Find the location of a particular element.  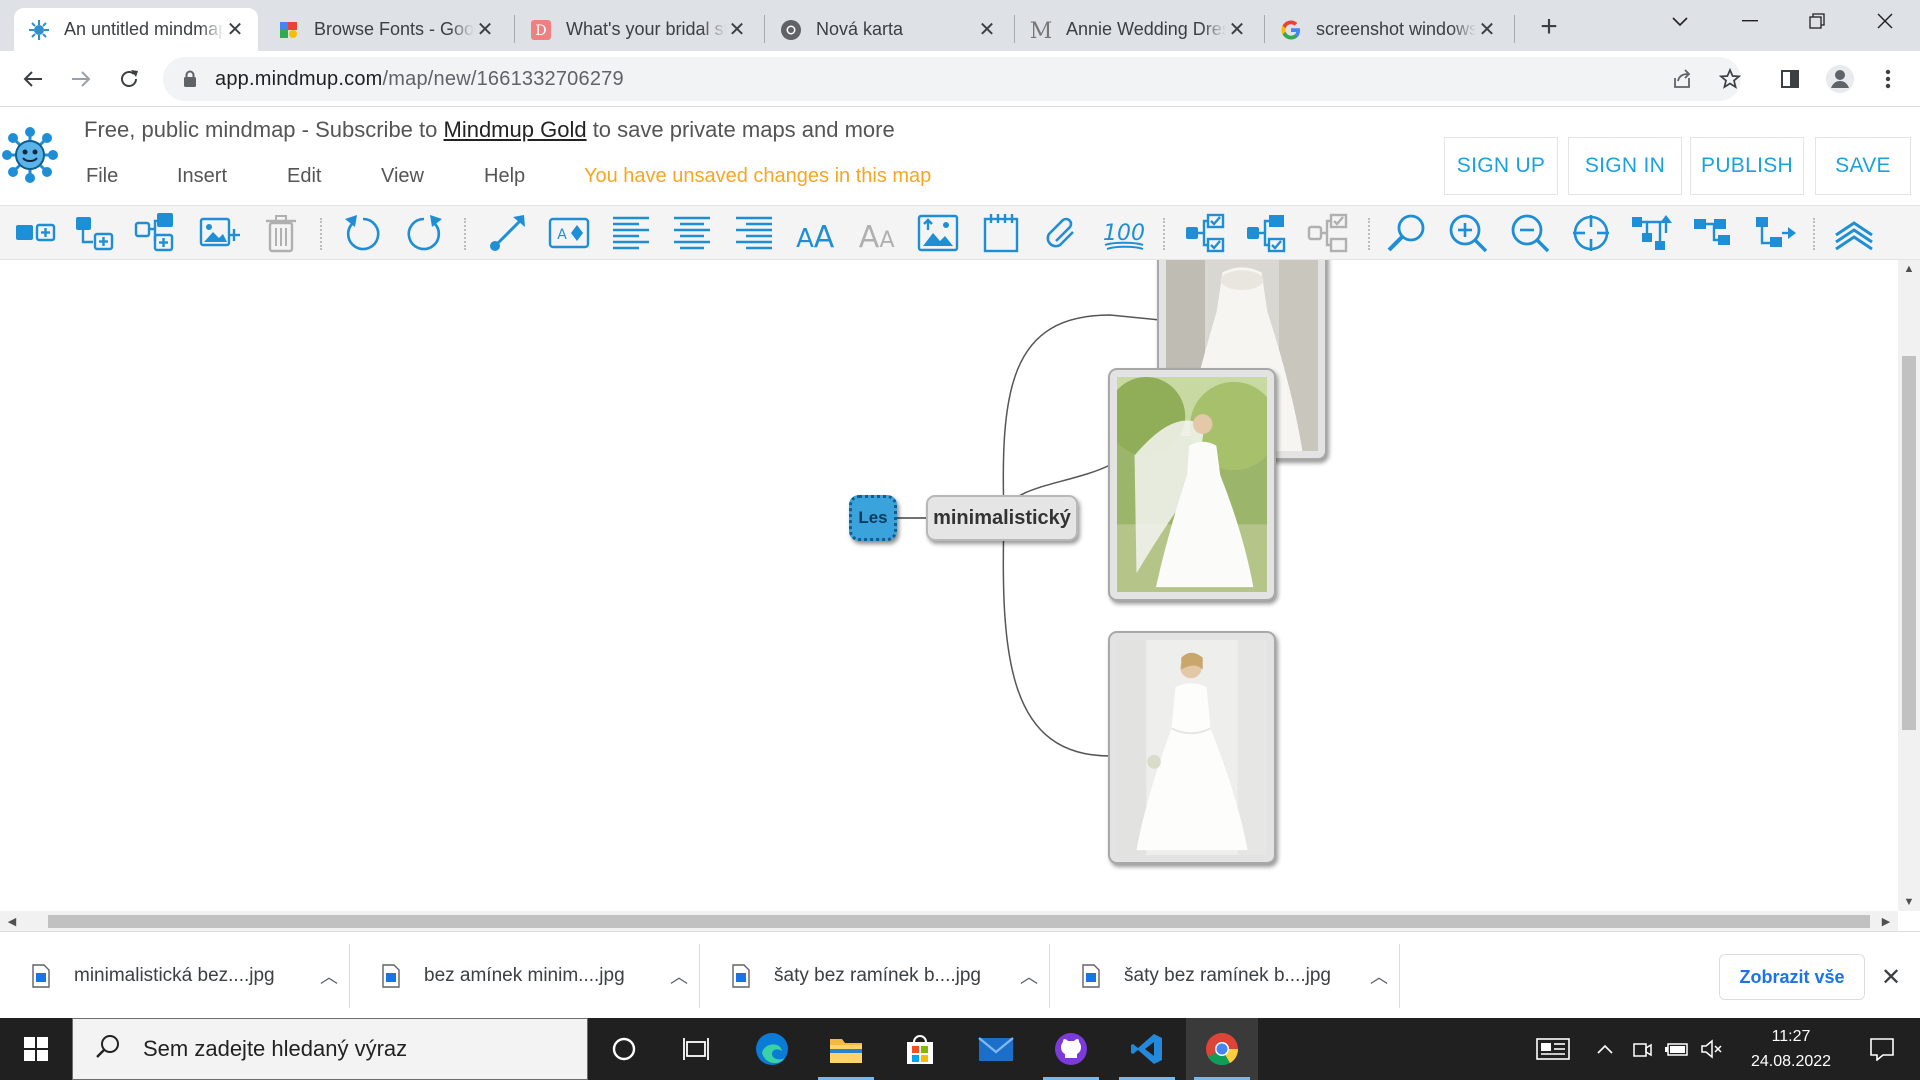

bookmark-star-icon is located at coordinates (1730, 79).